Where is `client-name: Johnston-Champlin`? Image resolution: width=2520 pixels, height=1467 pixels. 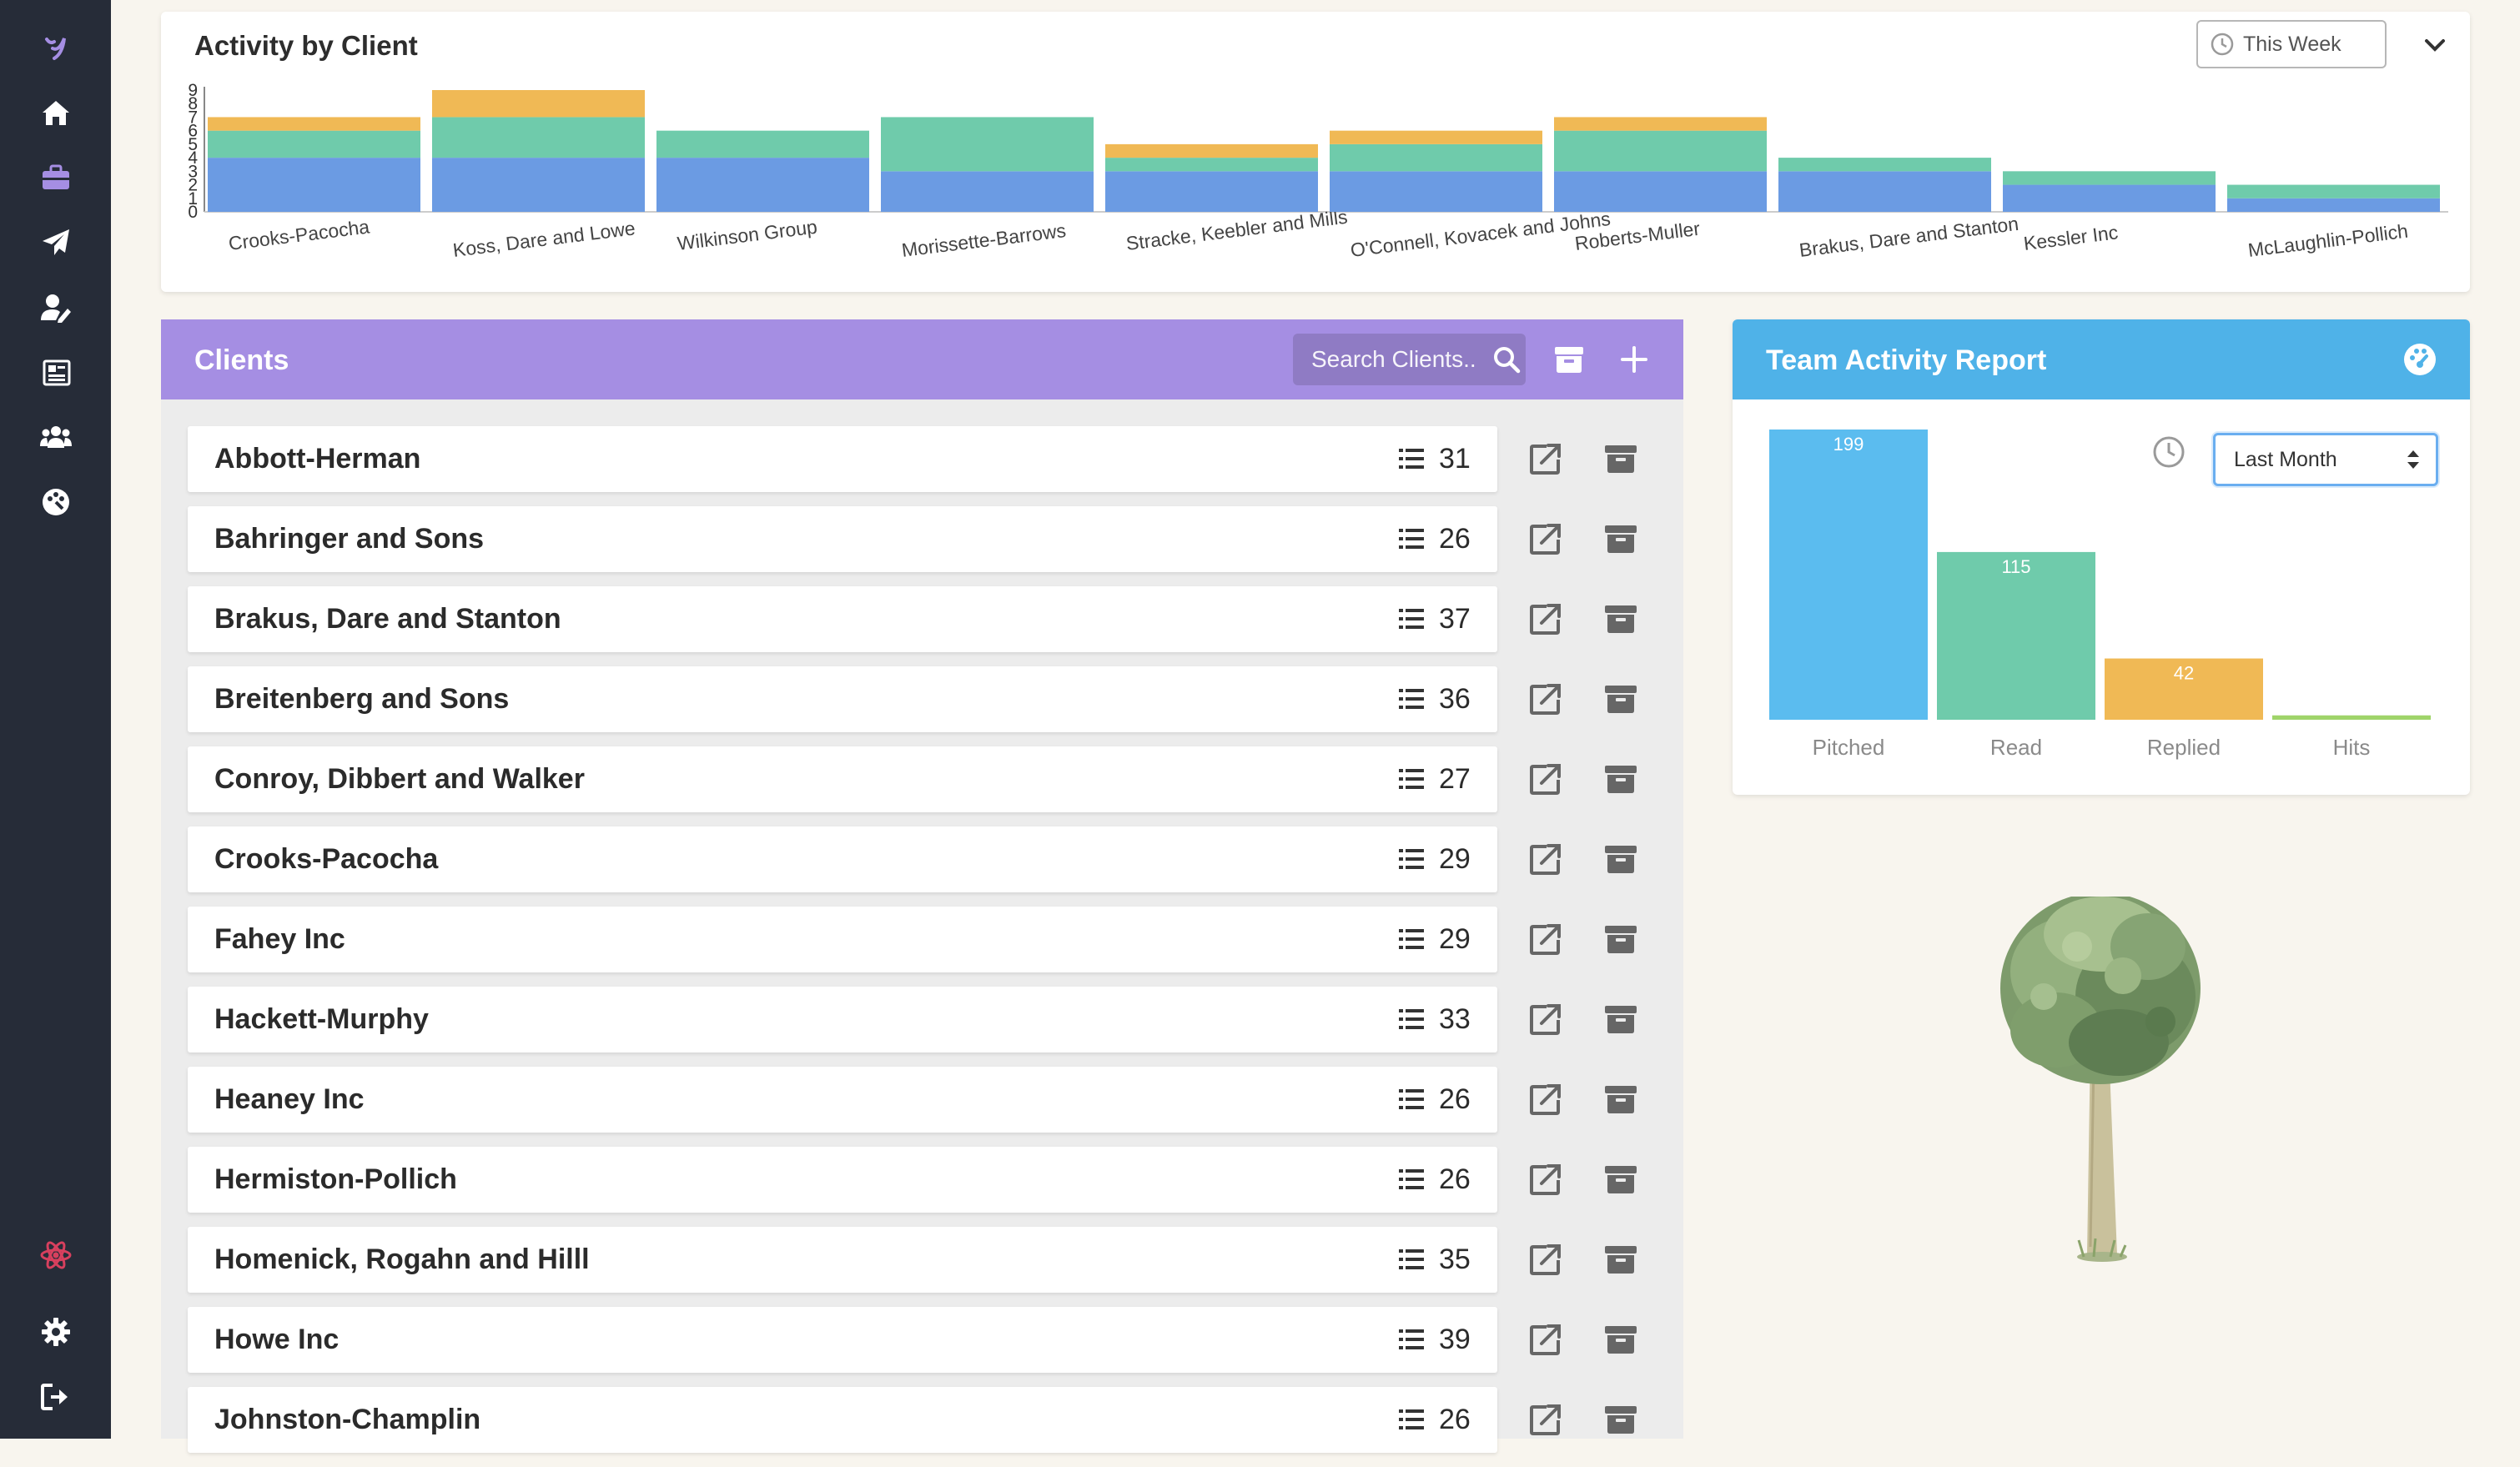 client-name: Johnston-Champlin is located at coordinates (347, 1420).